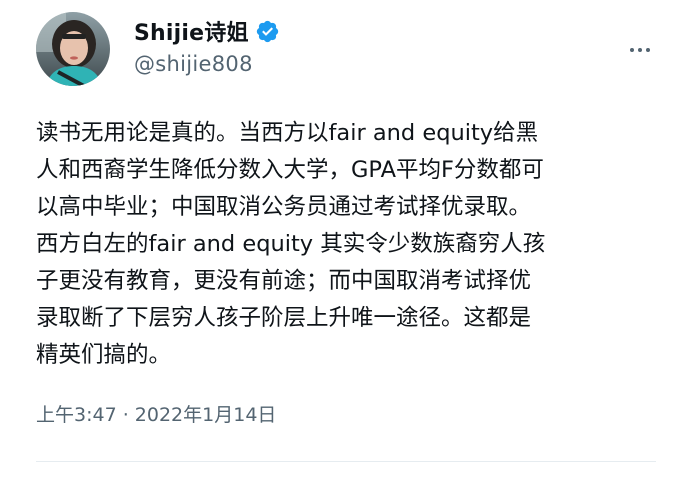 This screenshot has height=491, width=690. I want to click on display-name: Shijie诗姐, so click(191, 31).